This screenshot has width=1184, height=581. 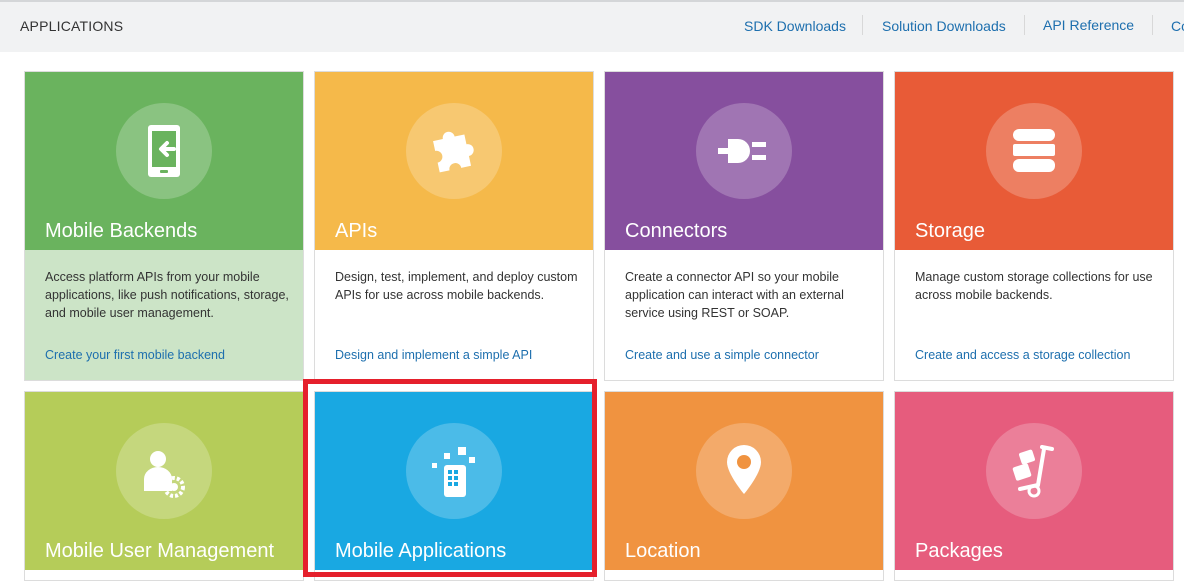 I want to click on page-title: APPLICATIONS, so click(x=72, y=26).